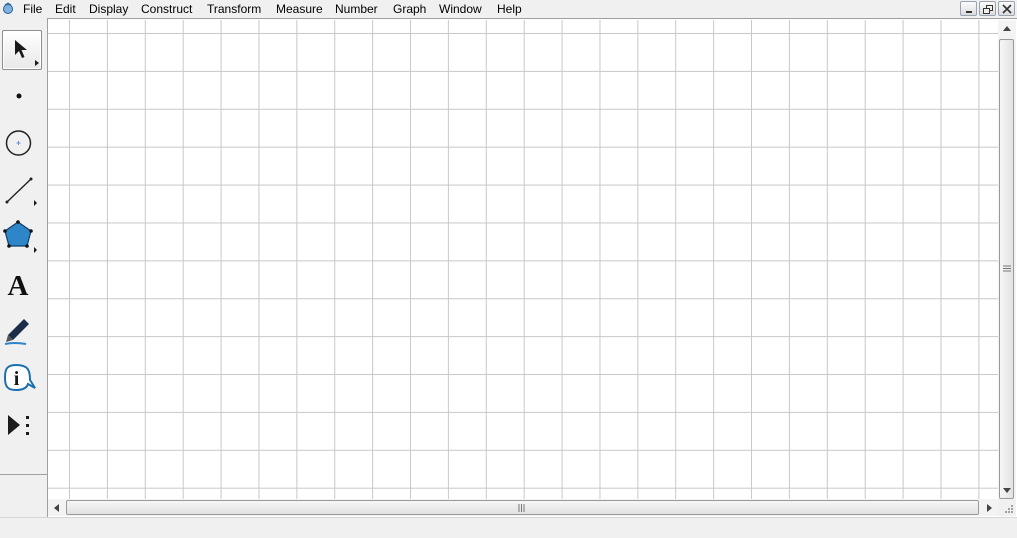 The height and width of the screenshot is (538, 1017). I want to click on point-tool, so click(22, 96).